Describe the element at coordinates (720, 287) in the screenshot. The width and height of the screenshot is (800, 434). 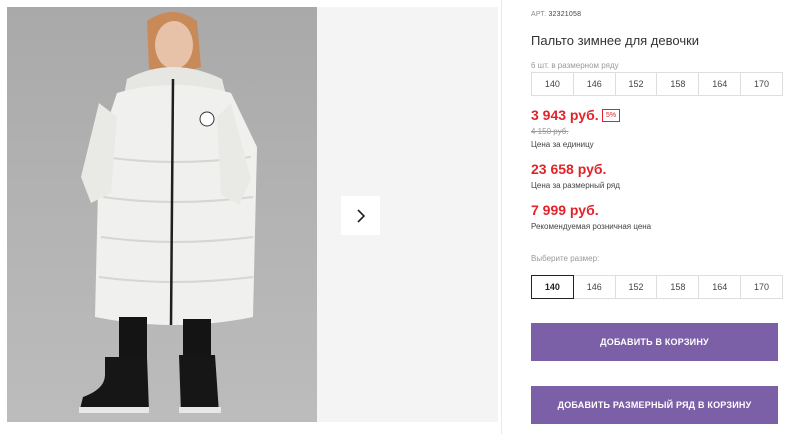
I see `size-option-164: 164` at that location.